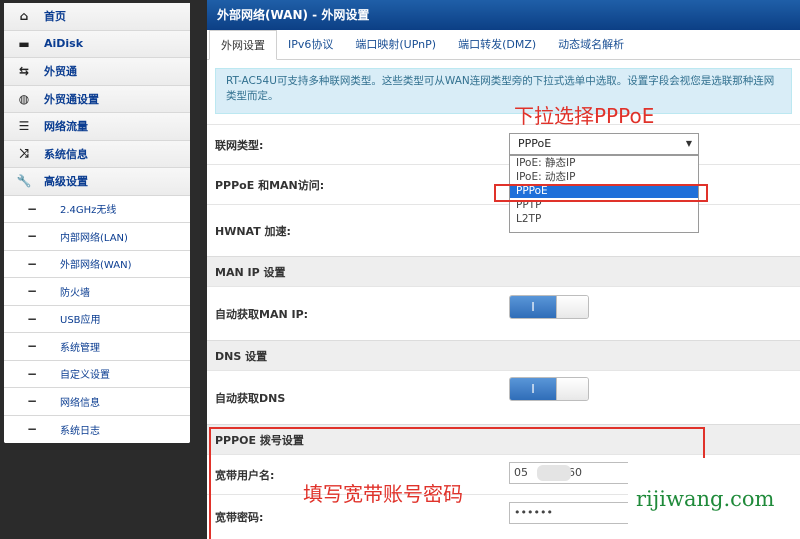 Image resolution: width=800 pixels, height=539 pixels. I want to click on sidebar-sub-custom: − 自定义设置, so click(97, 374).